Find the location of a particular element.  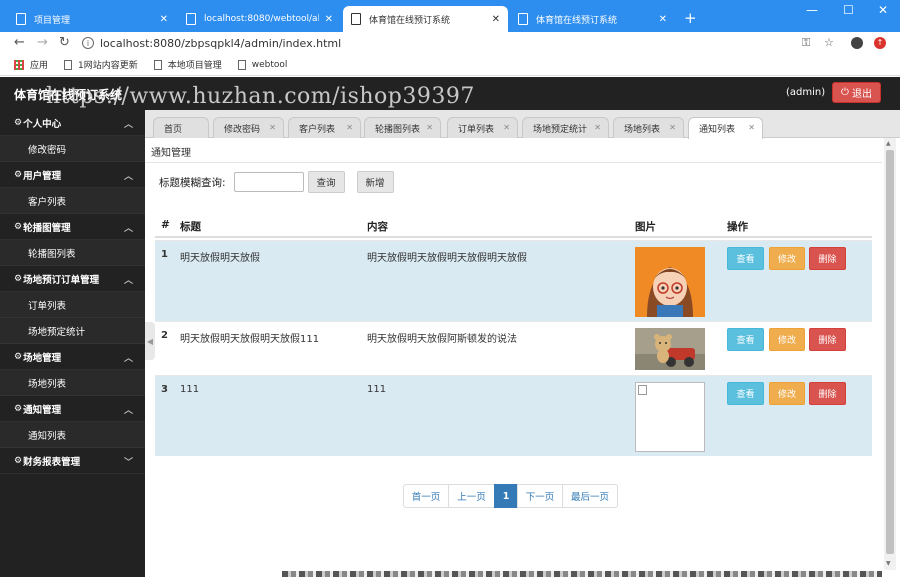

chevron-up-icon: ︿ is located at coordinates (128, 411).